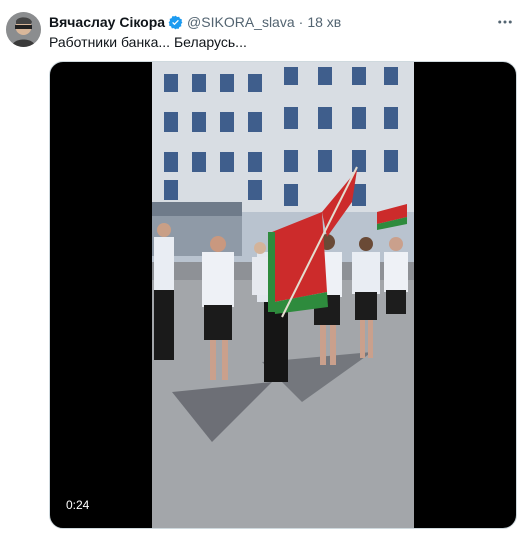 This screenshot has width=529, height=535. What do you see at coordinates (78, 505) in the screenshot?
I see `video-duration: 0:24` at bounding box center [78, 505].